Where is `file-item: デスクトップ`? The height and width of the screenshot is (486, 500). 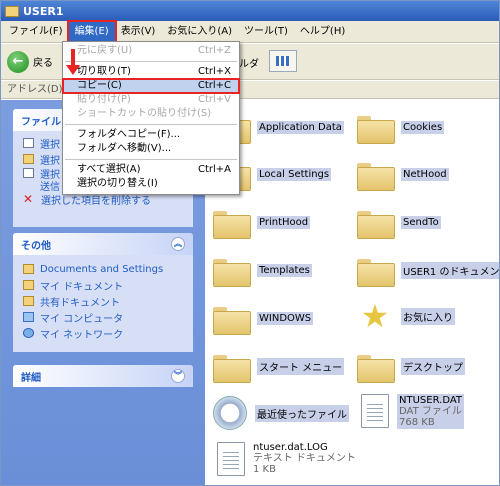
file-item: デスクトップ is located at coordinates (411, 367).